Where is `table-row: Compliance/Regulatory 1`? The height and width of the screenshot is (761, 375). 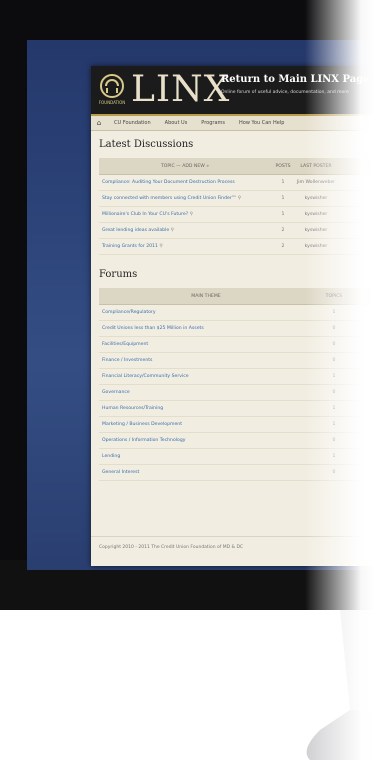
table-row: Compliance/Regulatory 1 is located at coordinates (237, 312).